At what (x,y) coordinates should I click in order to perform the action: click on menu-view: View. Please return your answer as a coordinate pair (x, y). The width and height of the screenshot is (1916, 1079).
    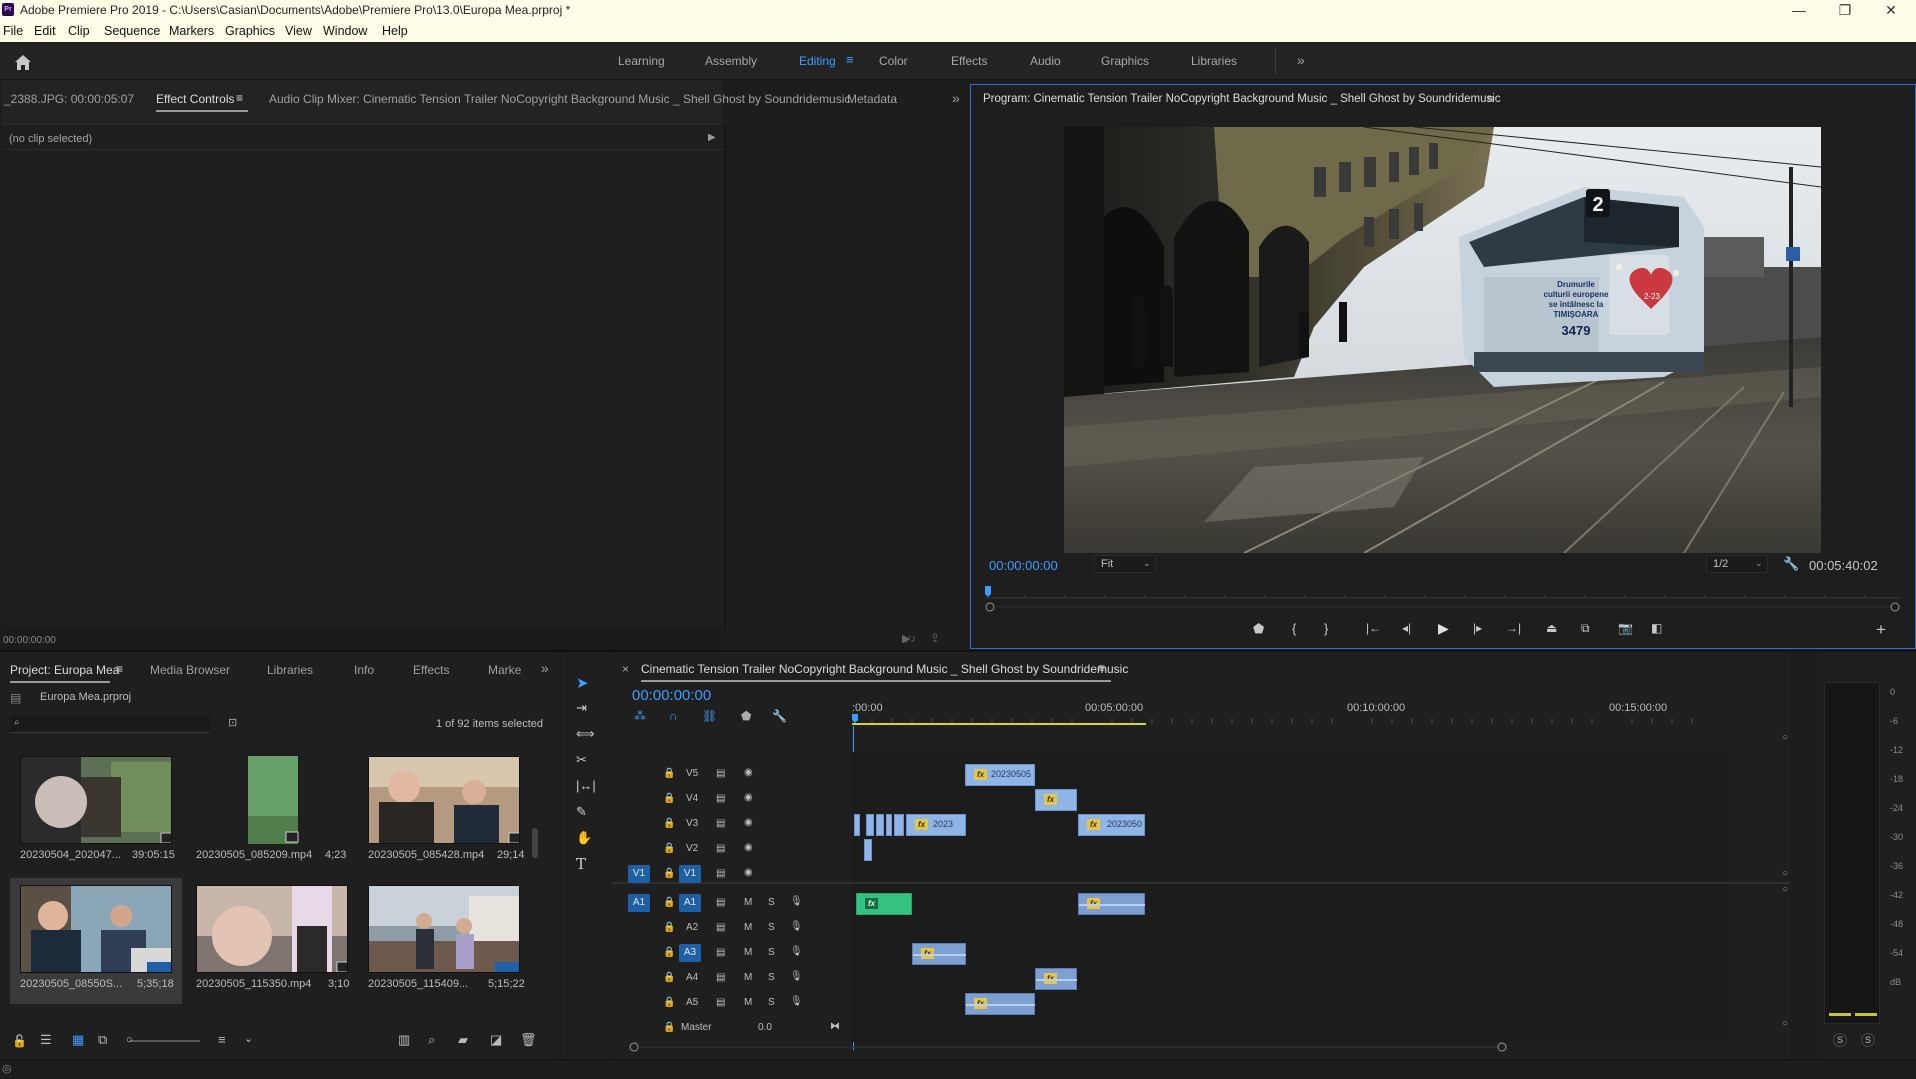
    Looking at the image, I should click on (298, 31).